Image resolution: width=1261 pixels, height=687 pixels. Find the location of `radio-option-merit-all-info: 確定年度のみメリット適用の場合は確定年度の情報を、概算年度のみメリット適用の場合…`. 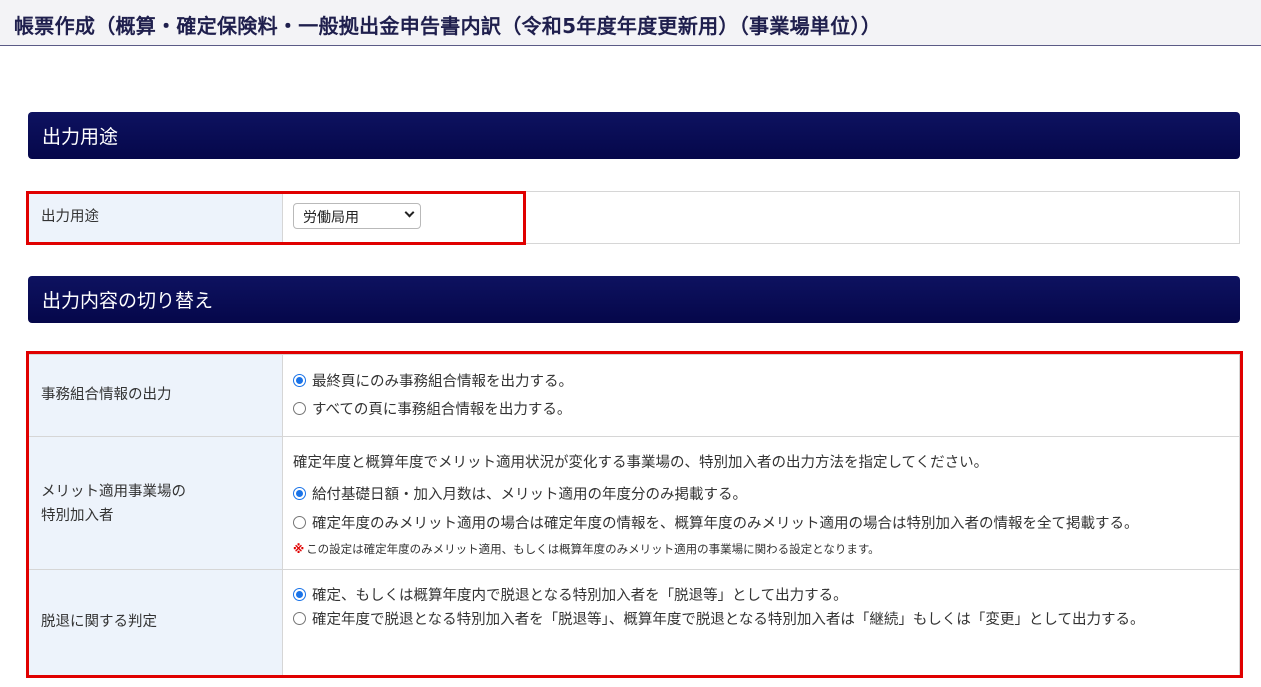

radio-option-merit-all-info: 確定年度のみメリット適用の場合は確定年度の情報を、概算年度のみメリット適用の場合… is located at coordinates (716, 522).